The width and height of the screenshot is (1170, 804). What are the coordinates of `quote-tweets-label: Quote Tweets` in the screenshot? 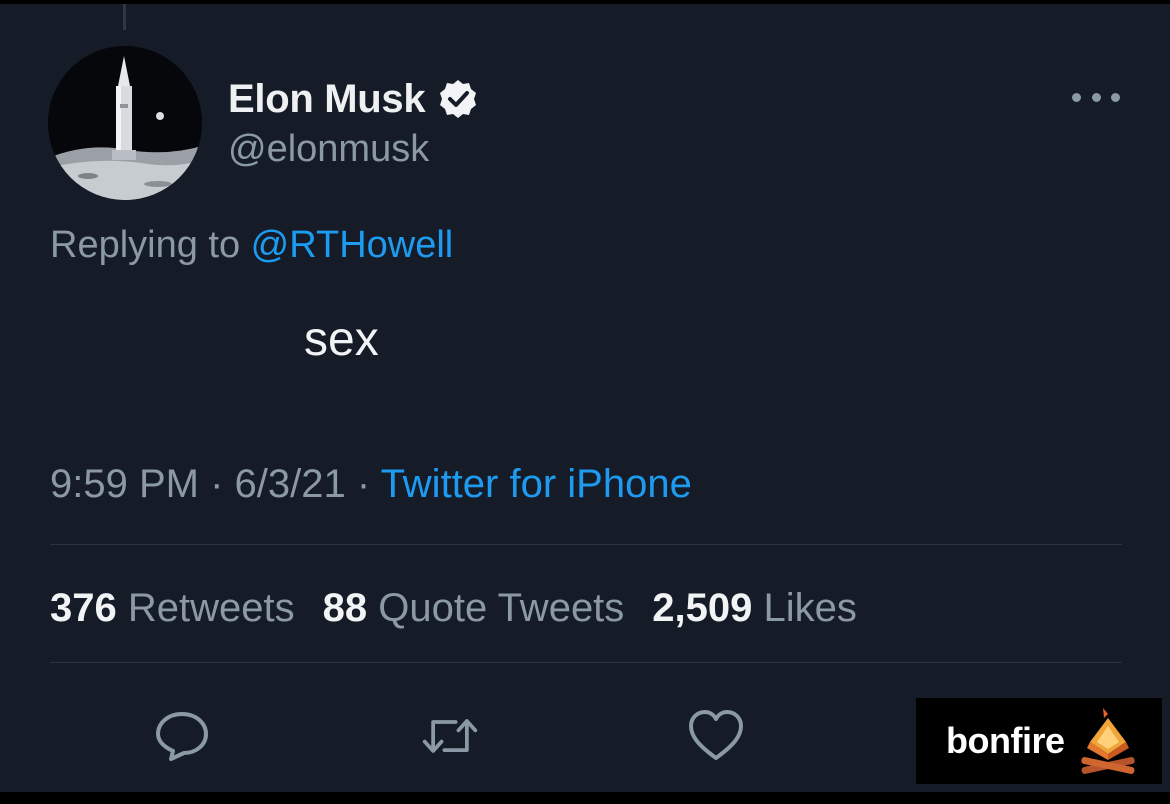 It's located at (496, 608).